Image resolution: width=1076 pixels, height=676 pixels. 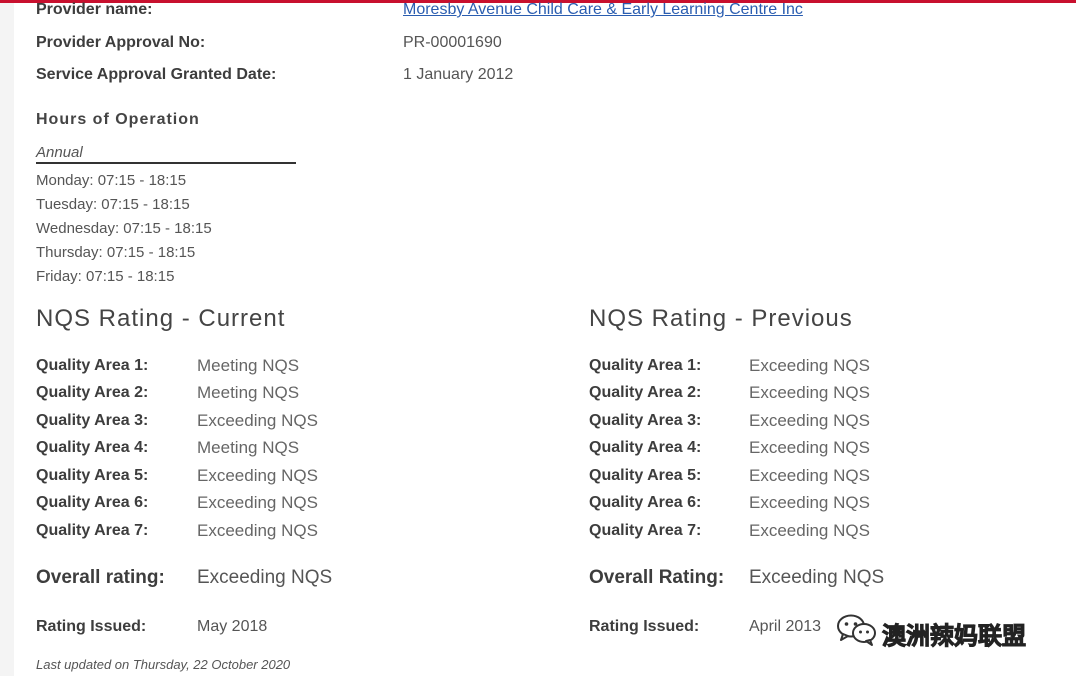 I want to click on current-overall-label: Overall rating:, so click(x=100, y=577).